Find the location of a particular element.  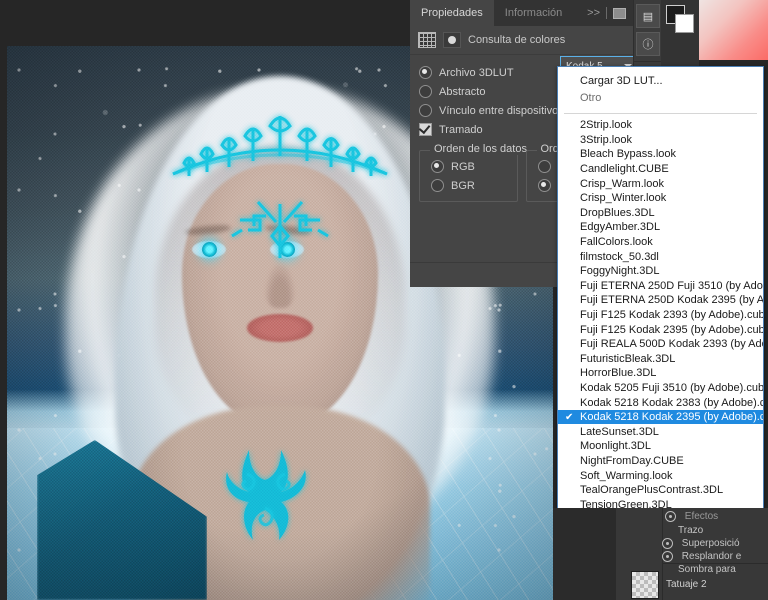

radio-abstracto is located at coordinates (425, 91).